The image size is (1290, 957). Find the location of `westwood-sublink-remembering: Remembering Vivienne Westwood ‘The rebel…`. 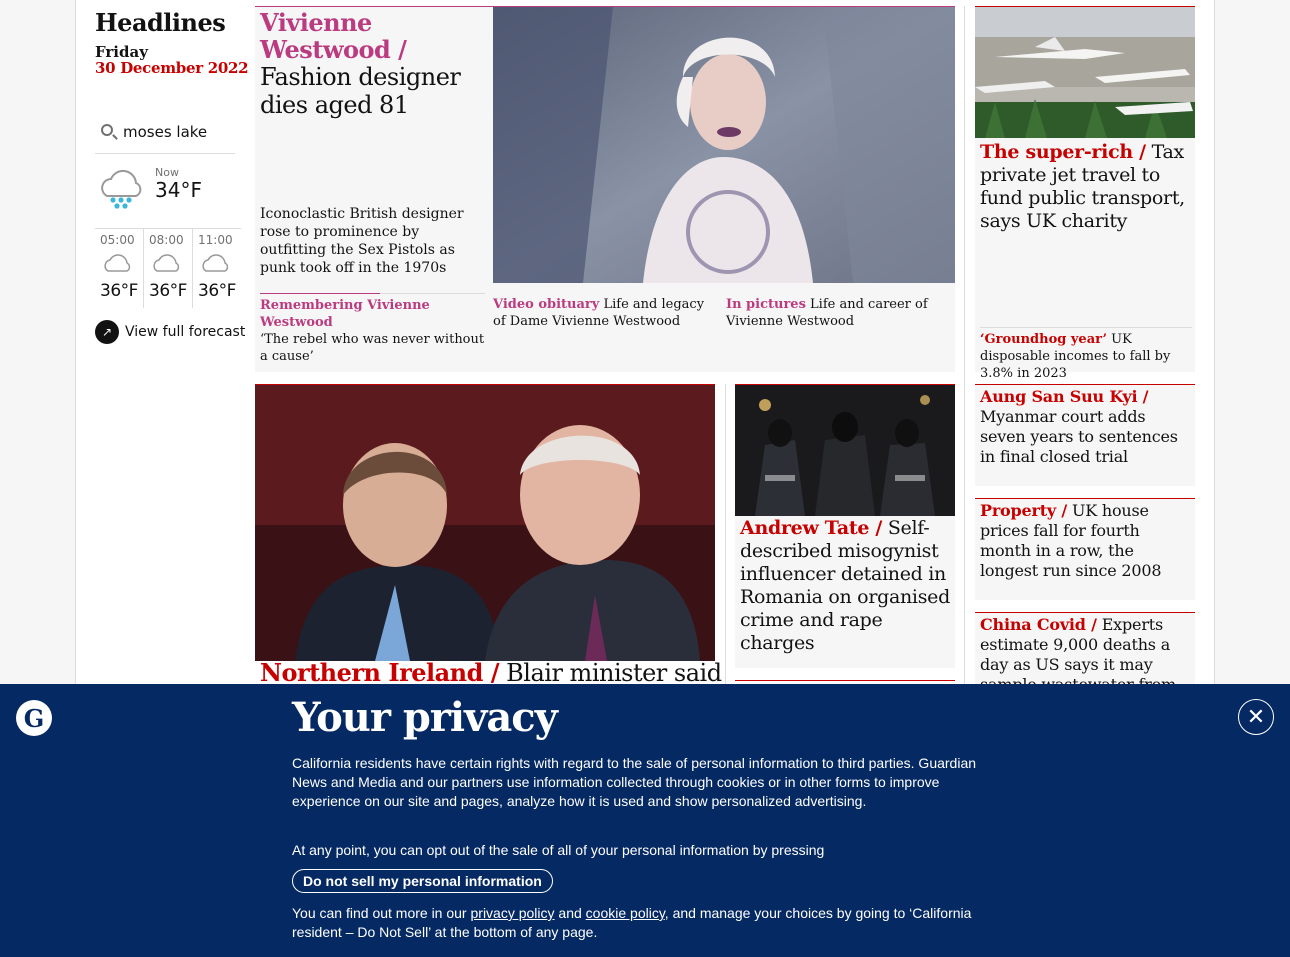

westwood-sublink-remembering: Remembering Vivienne Westwood ‘The rebel… is located at coordinates (372, 329).